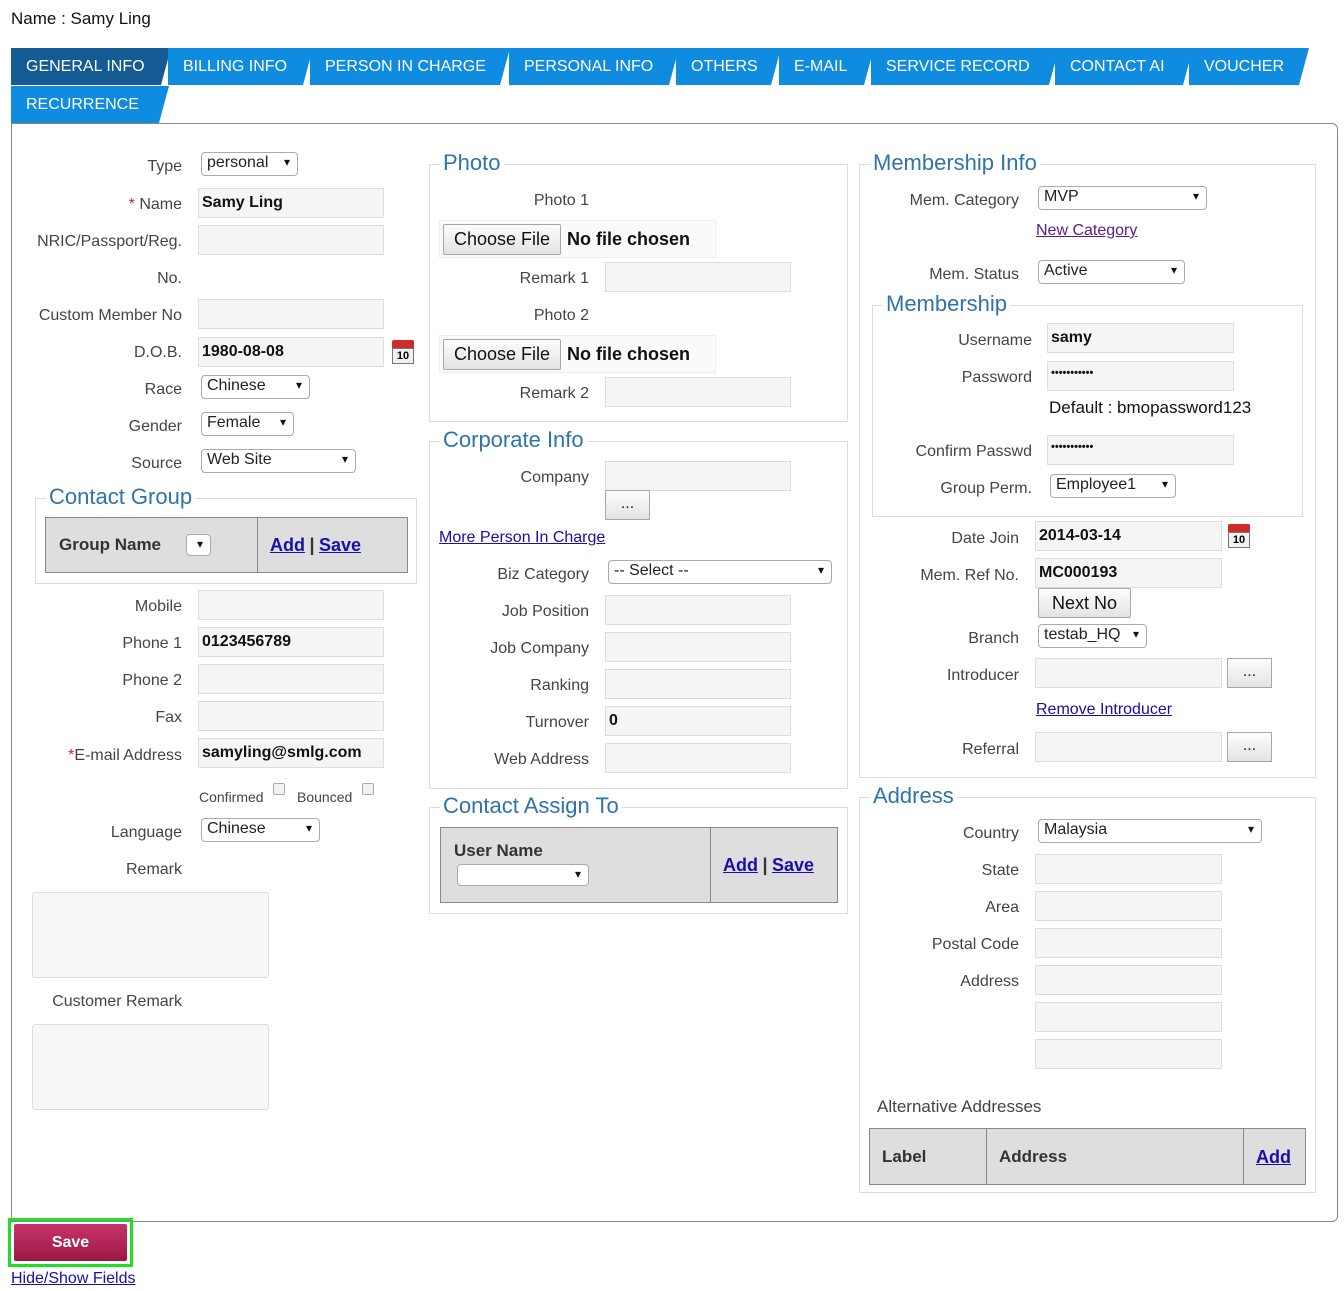  Describe the element at coordinates (1273, 1157) in the screenshot. I see `alt-address-add-link: Add` at that location.